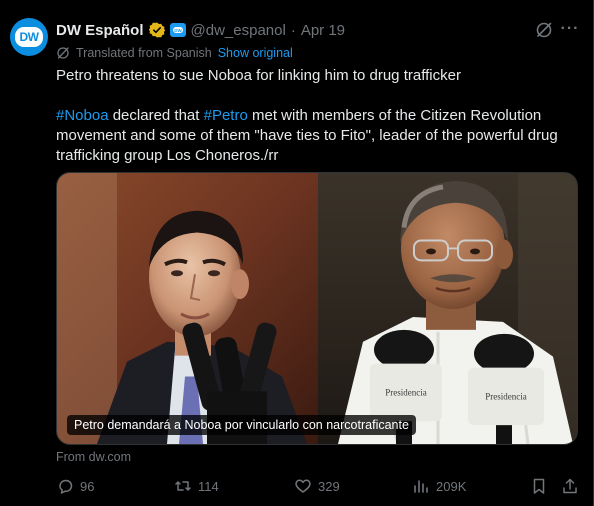 The height and width of the screenshot is (506, 594). I want to click on more-options-icon: ···, so click(570, 30).